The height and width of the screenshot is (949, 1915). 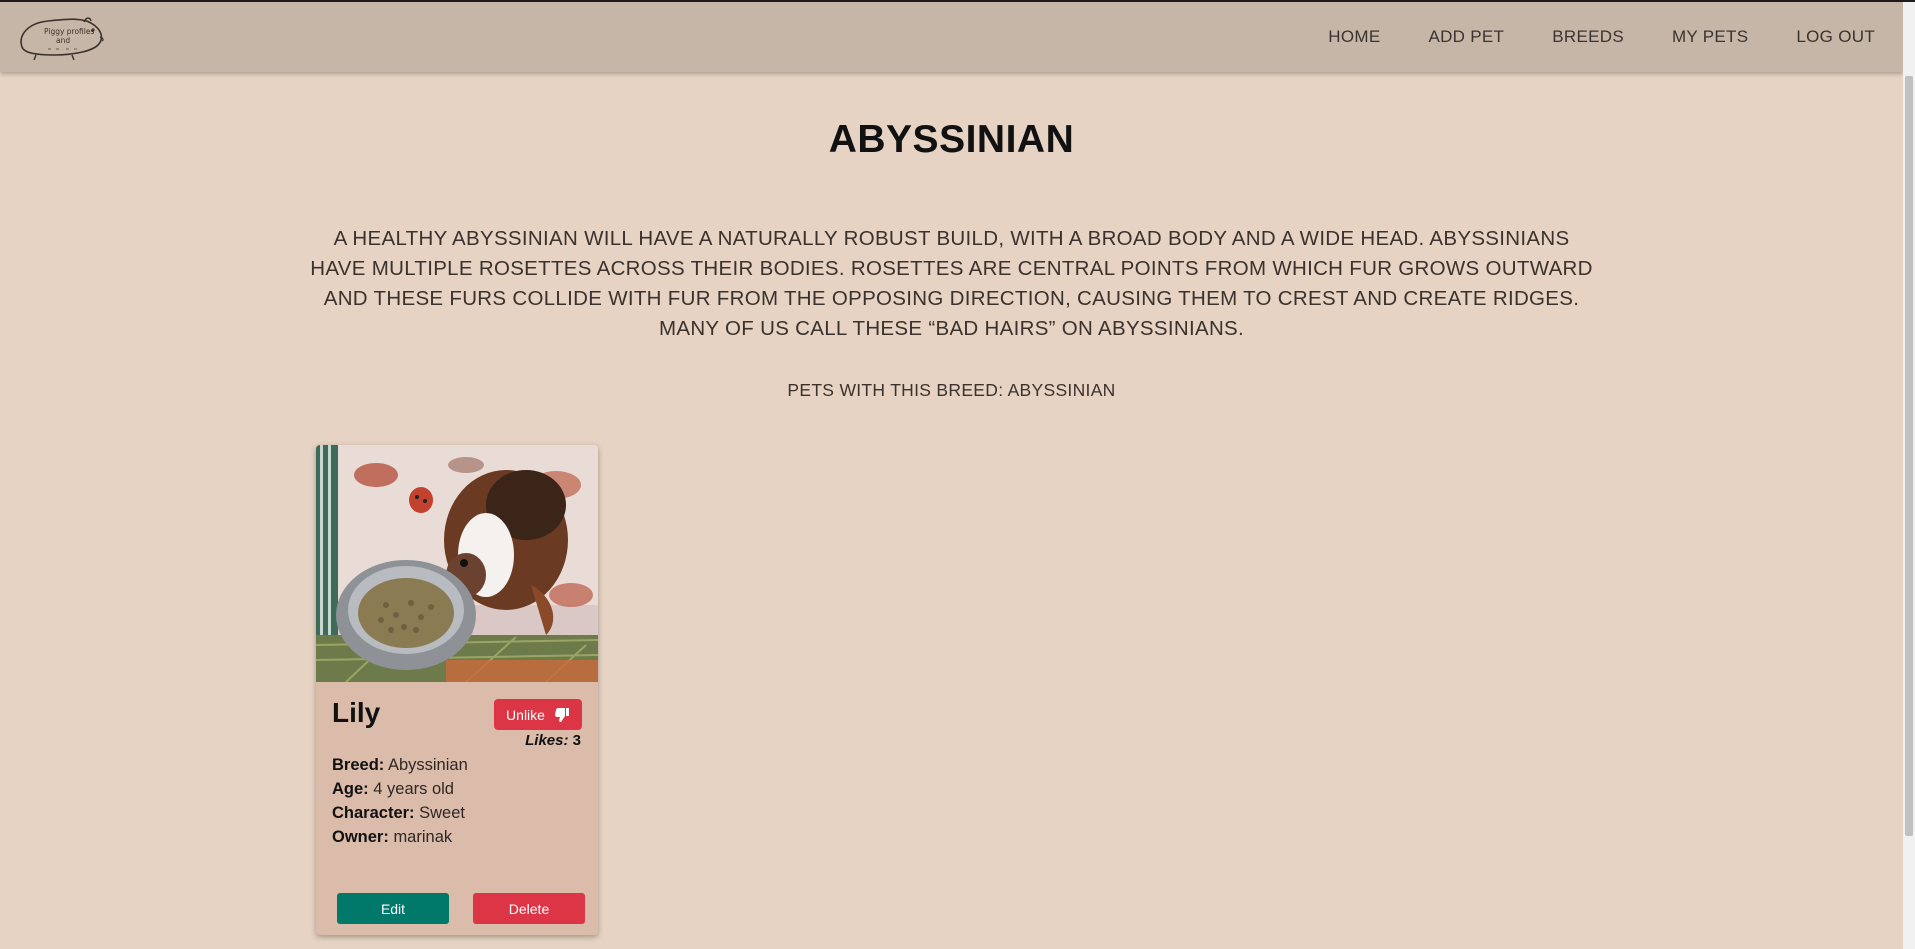 I want to click on thumbs-down-icon, so click(x=561, y=714).